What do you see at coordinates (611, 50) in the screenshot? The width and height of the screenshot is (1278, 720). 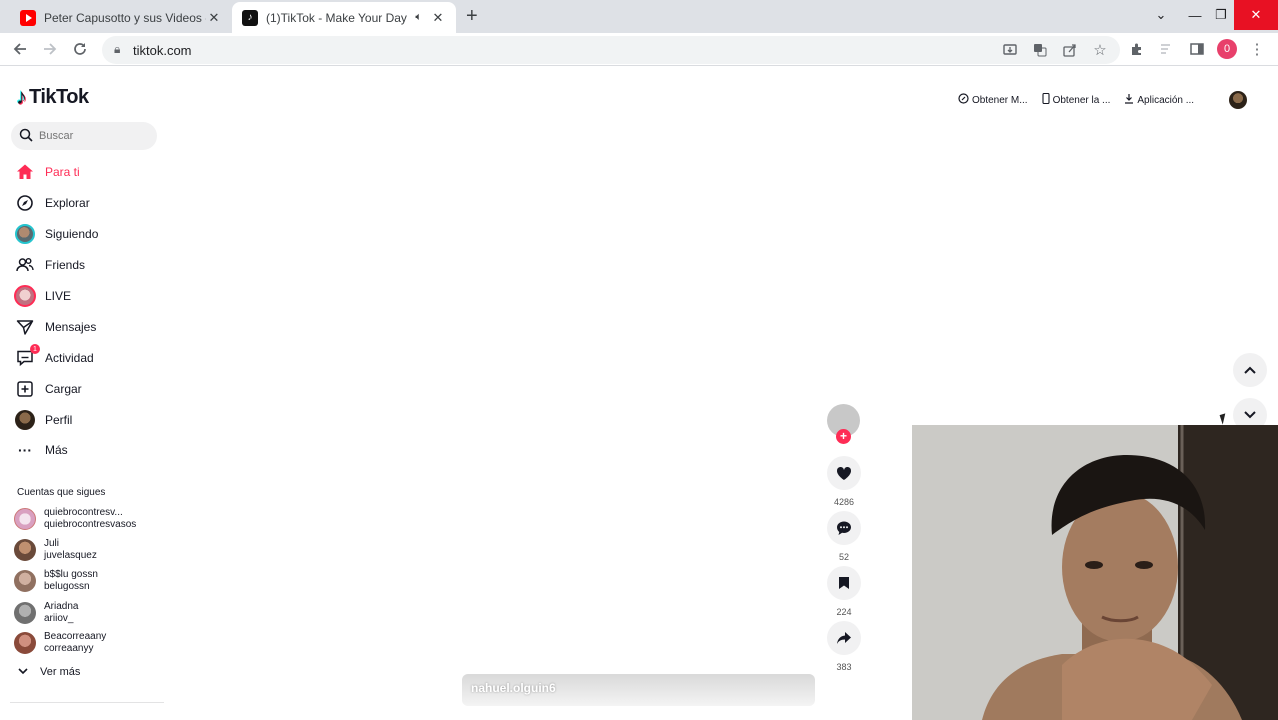 I see `address-bar: 🔒︎ tiktok.com ☆` at bounding box center [611, 50].